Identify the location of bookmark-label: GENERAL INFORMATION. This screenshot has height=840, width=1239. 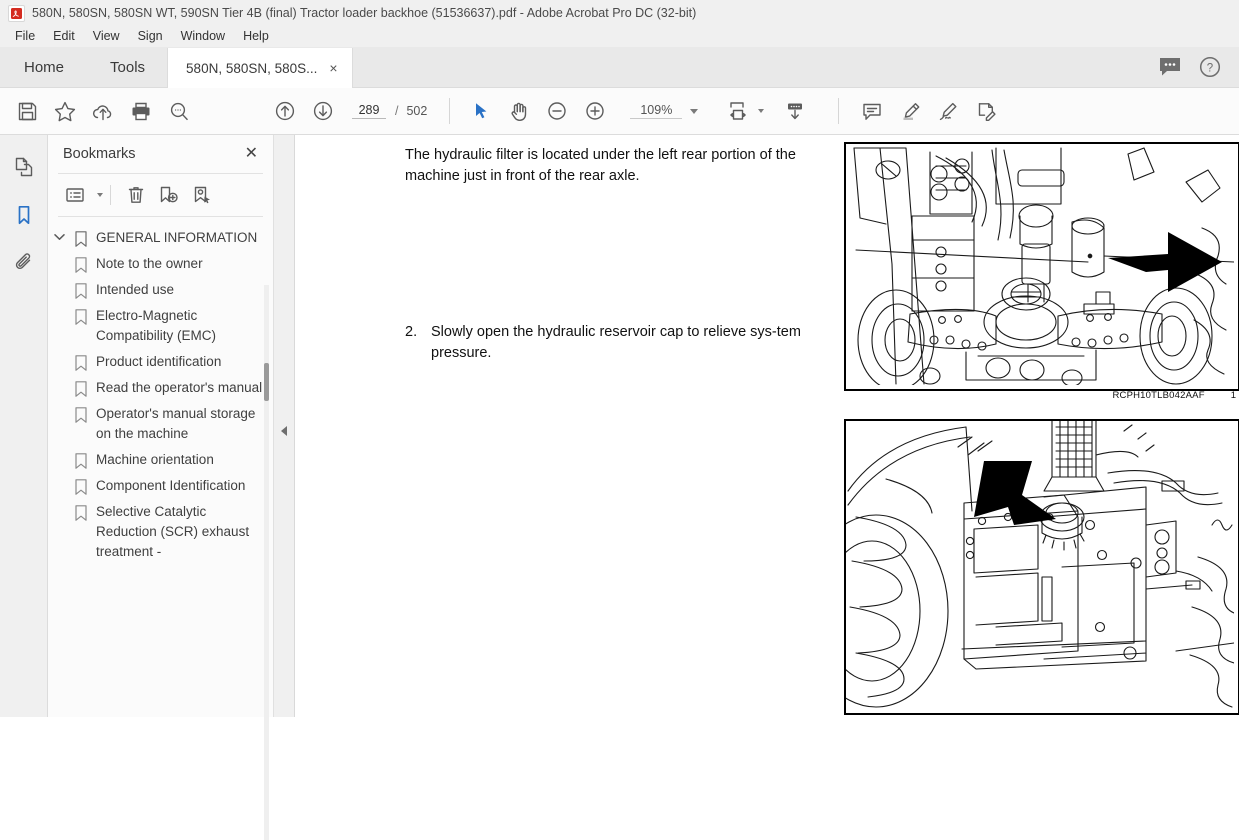
(177, 237).